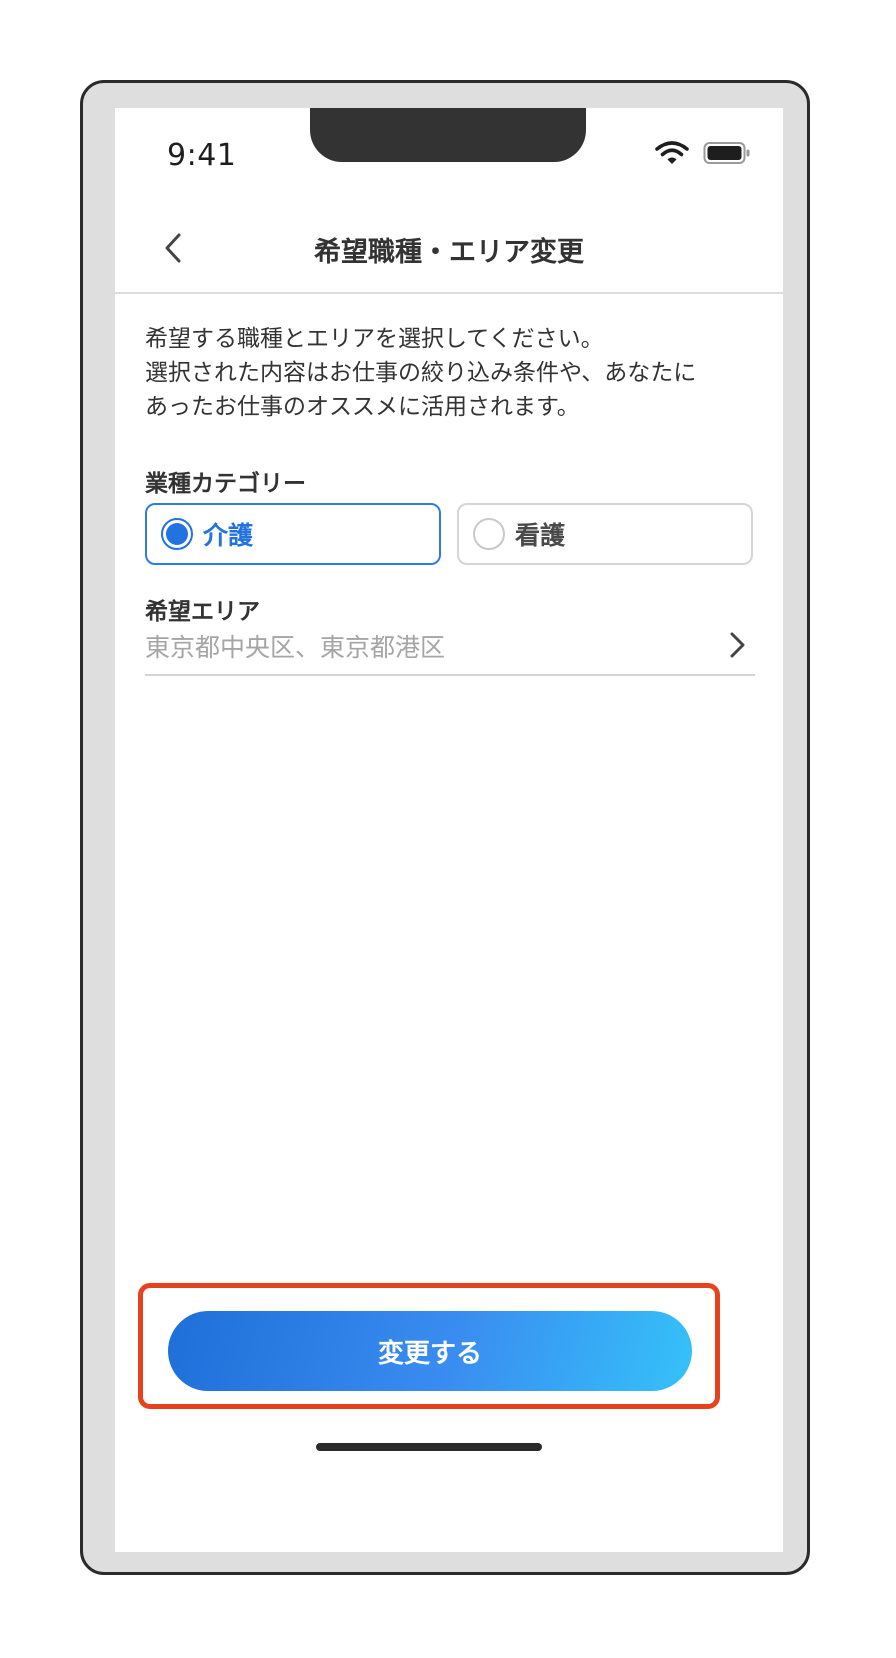 This screenshot has width=896, height=1658. I want to click on area-value: 東京都中央区、東京都港区, so click(295, 647).